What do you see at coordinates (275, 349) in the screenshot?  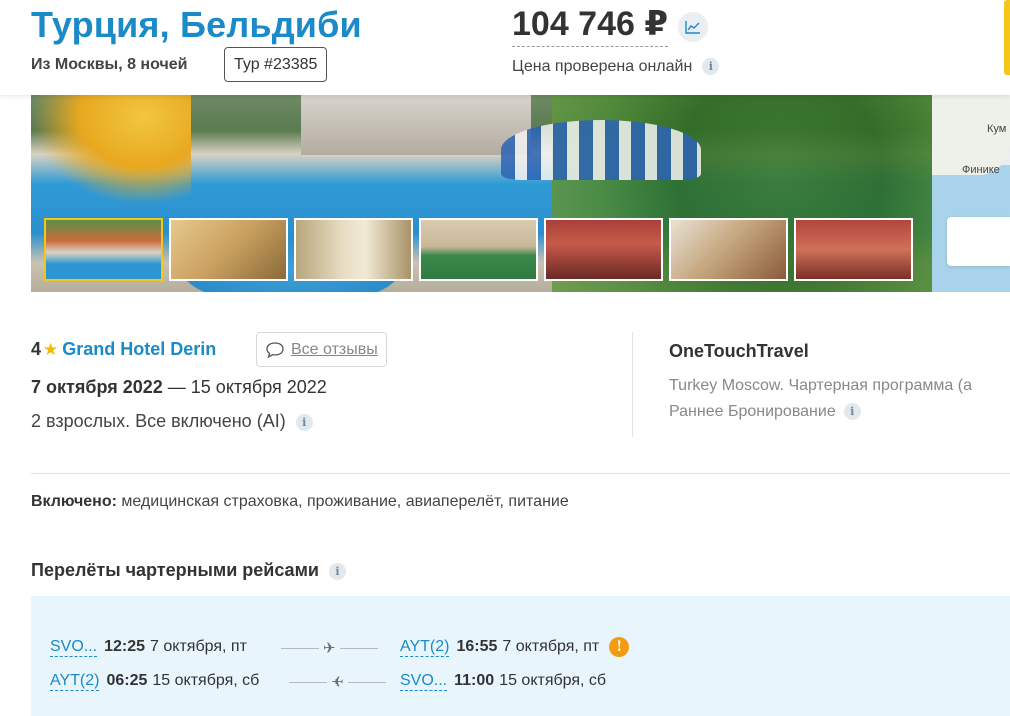 I see `speech-bubble-icon` at bounding box center [275, 349].